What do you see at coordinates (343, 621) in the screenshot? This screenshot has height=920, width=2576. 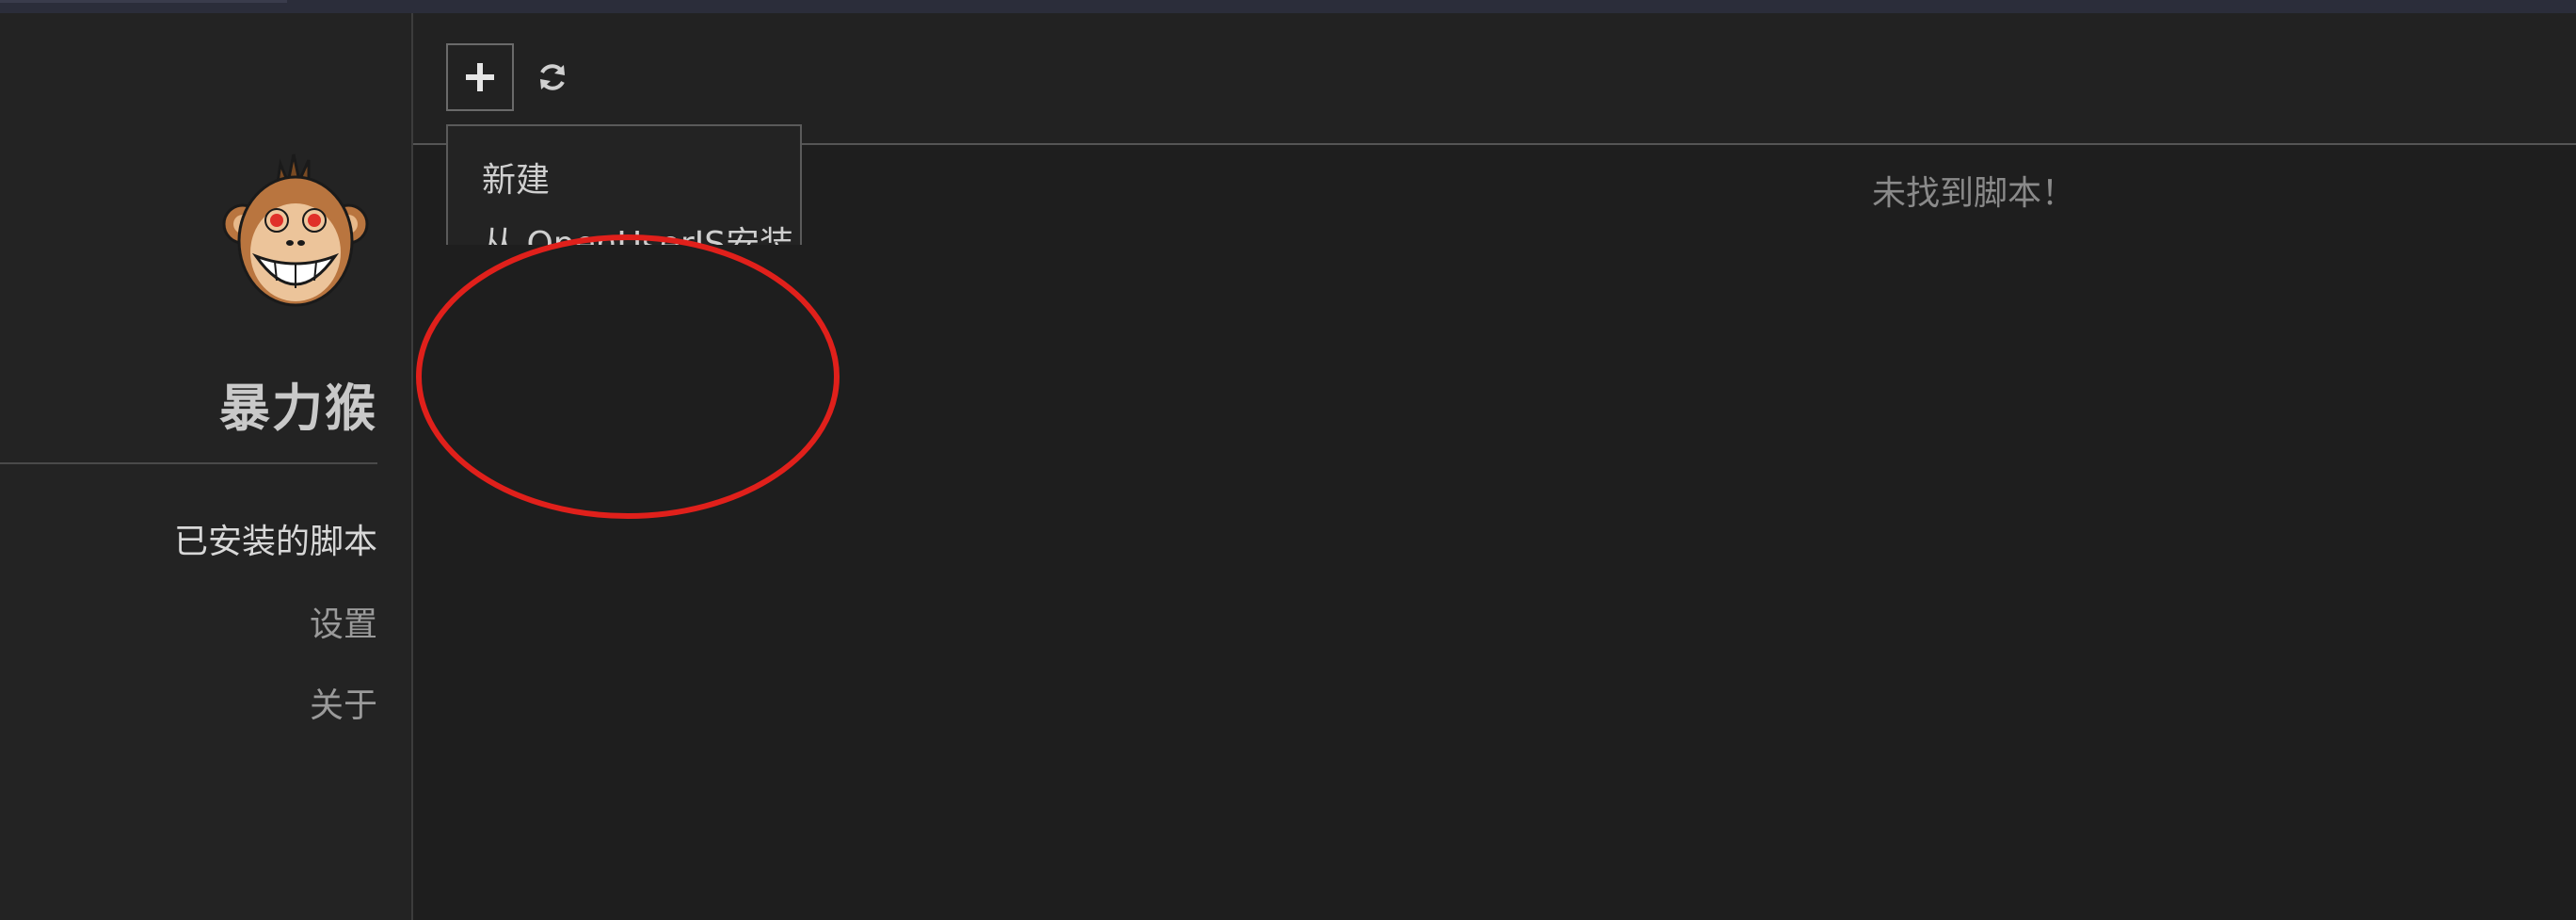 I see `sidebar-item-settings: 设置` at bounding box center [343, 621].